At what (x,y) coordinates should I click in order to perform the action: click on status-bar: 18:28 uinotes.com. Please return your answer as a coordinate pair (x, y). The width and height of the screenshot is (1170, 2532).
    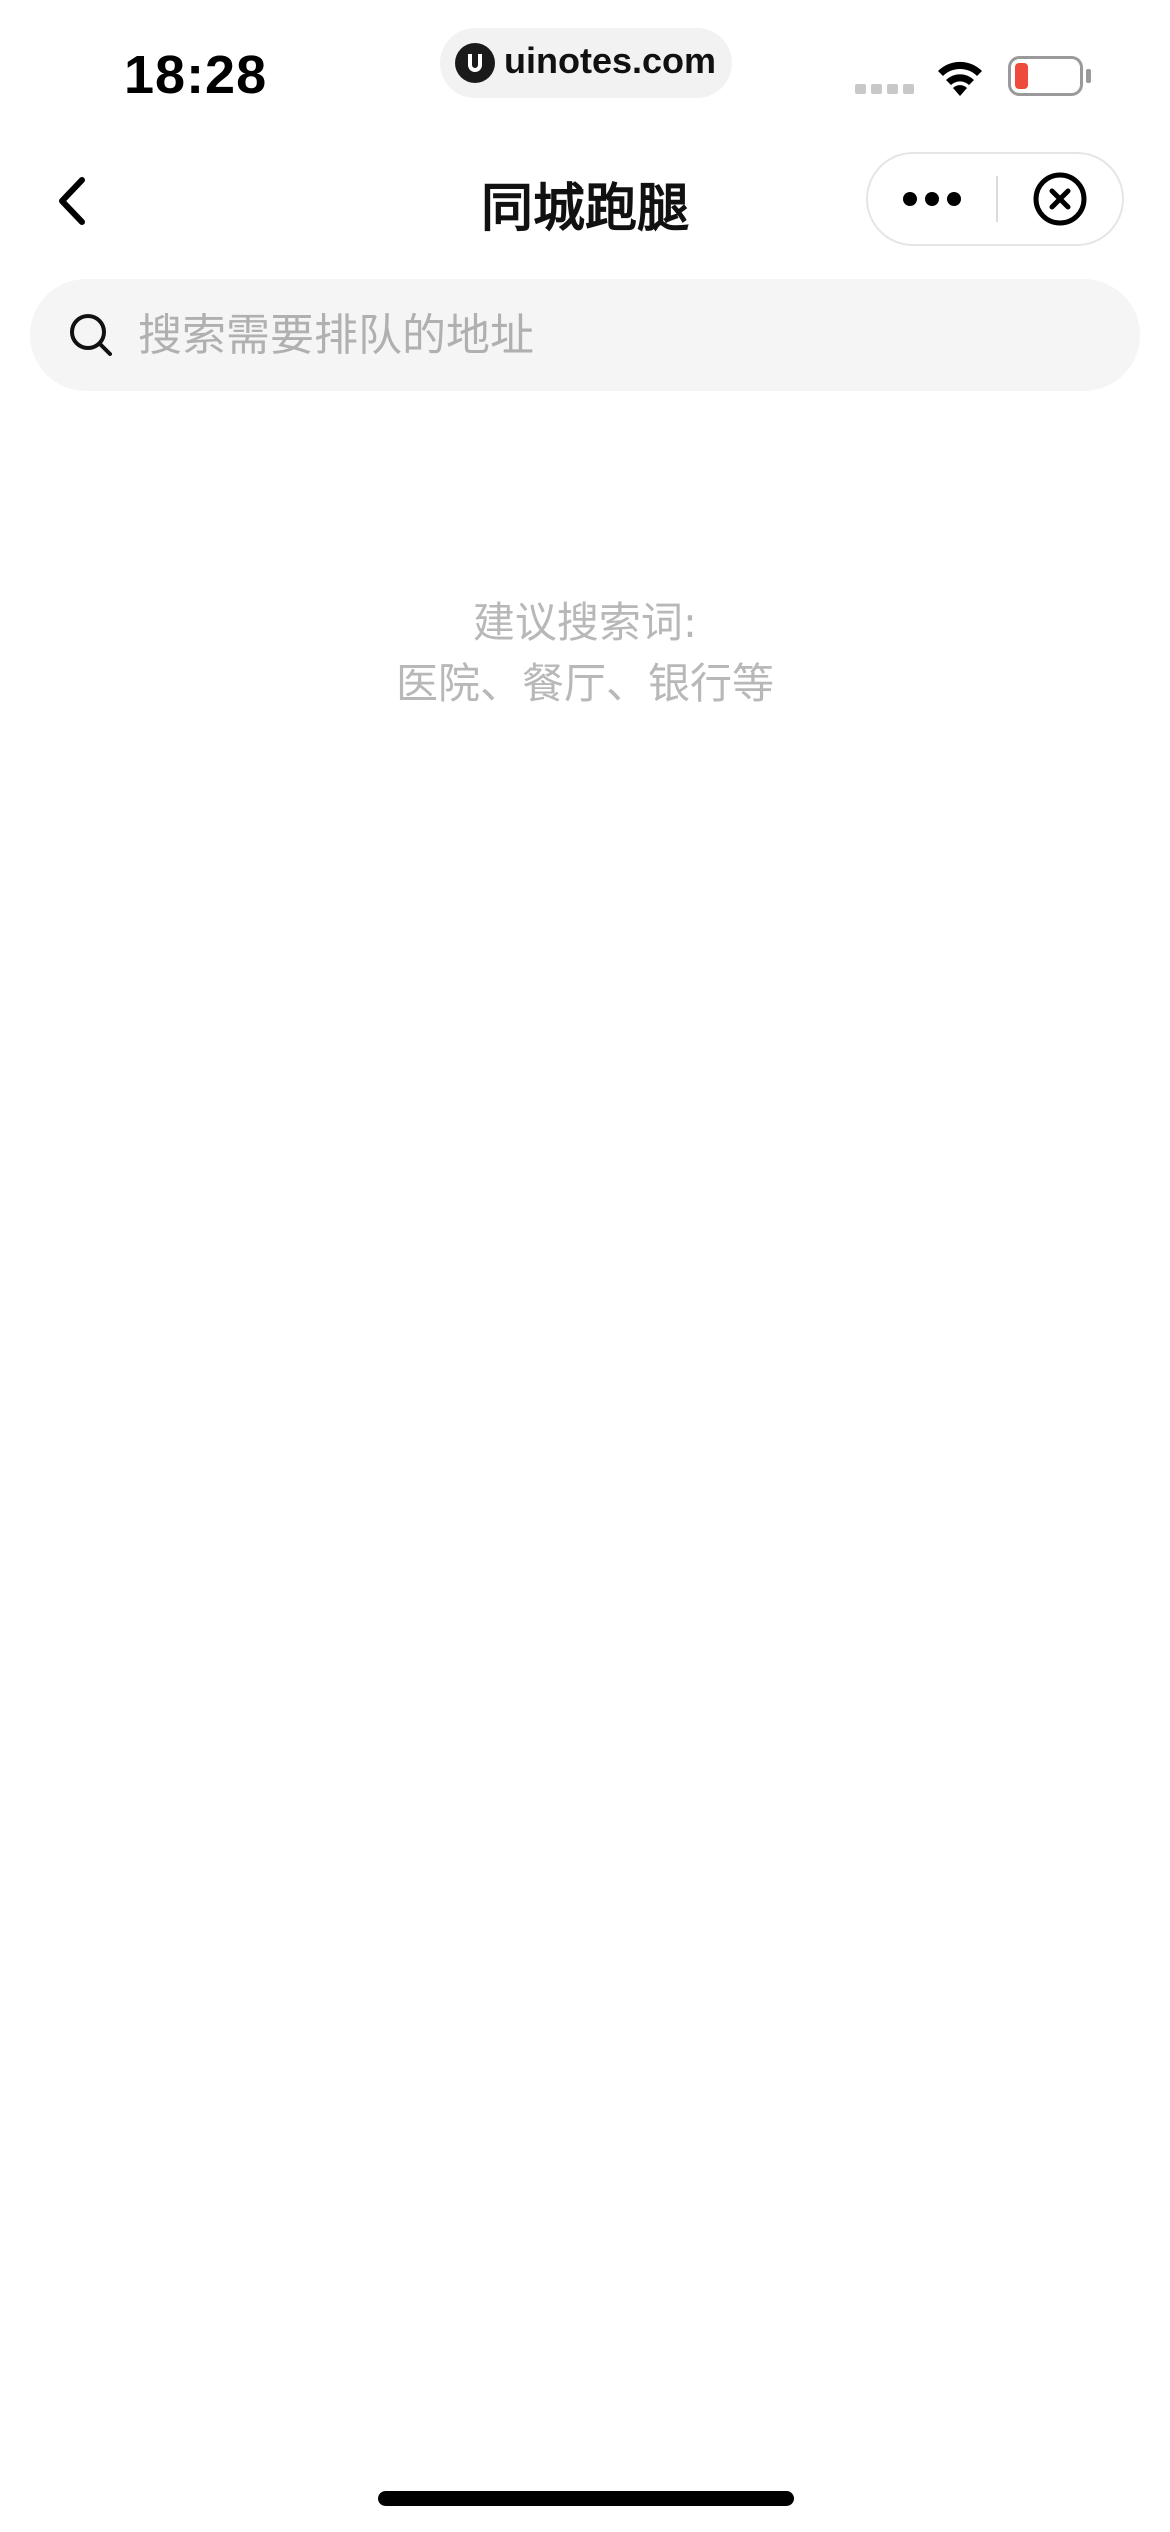
    Looking at the image, I should click on (585, 65).